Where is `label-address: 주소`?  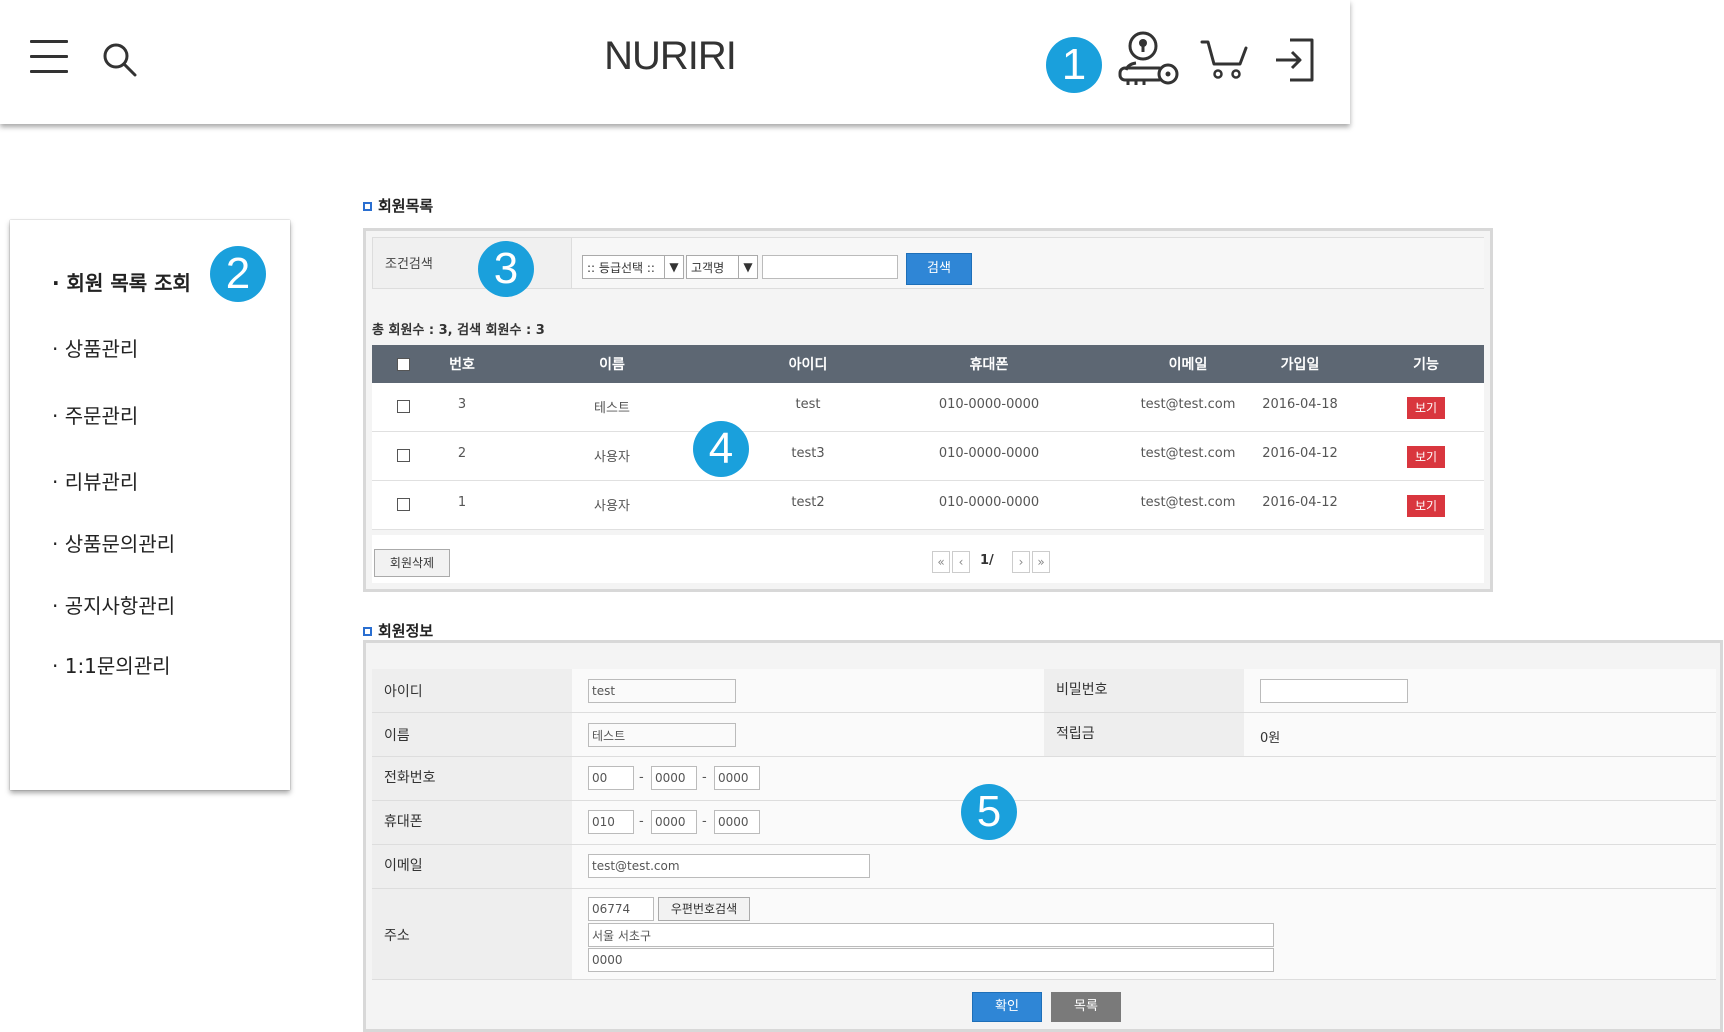 label-address: 주소 is located at coordinates (472, 934).